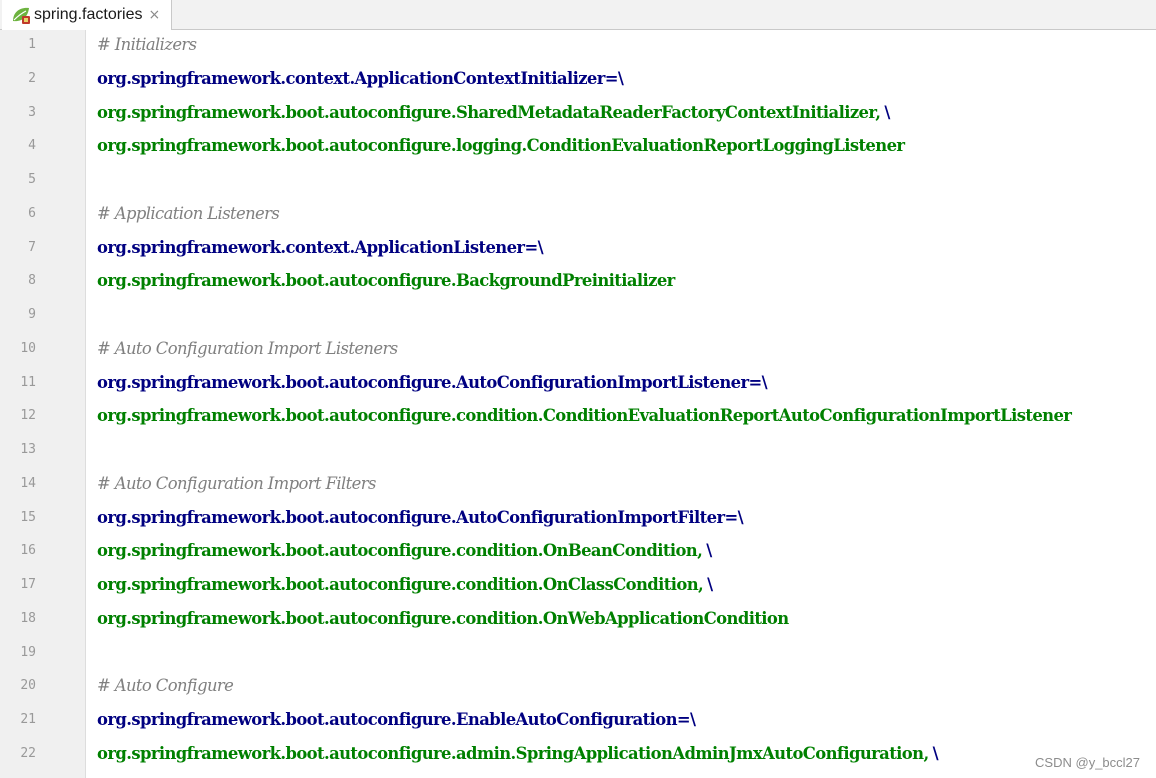 The width and height of the screenshot is (1156, 778). What do you see at coordinates (578, 182) in the screenshot?
I see `code-line: 5` at bounding box center [578, 182].